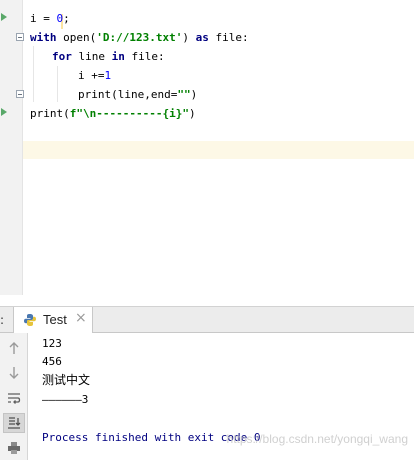  What do you see at coordinates (207, 75) in the screenshot?
I see `code-line-4: i +=1` at bounding box center [207, 75].